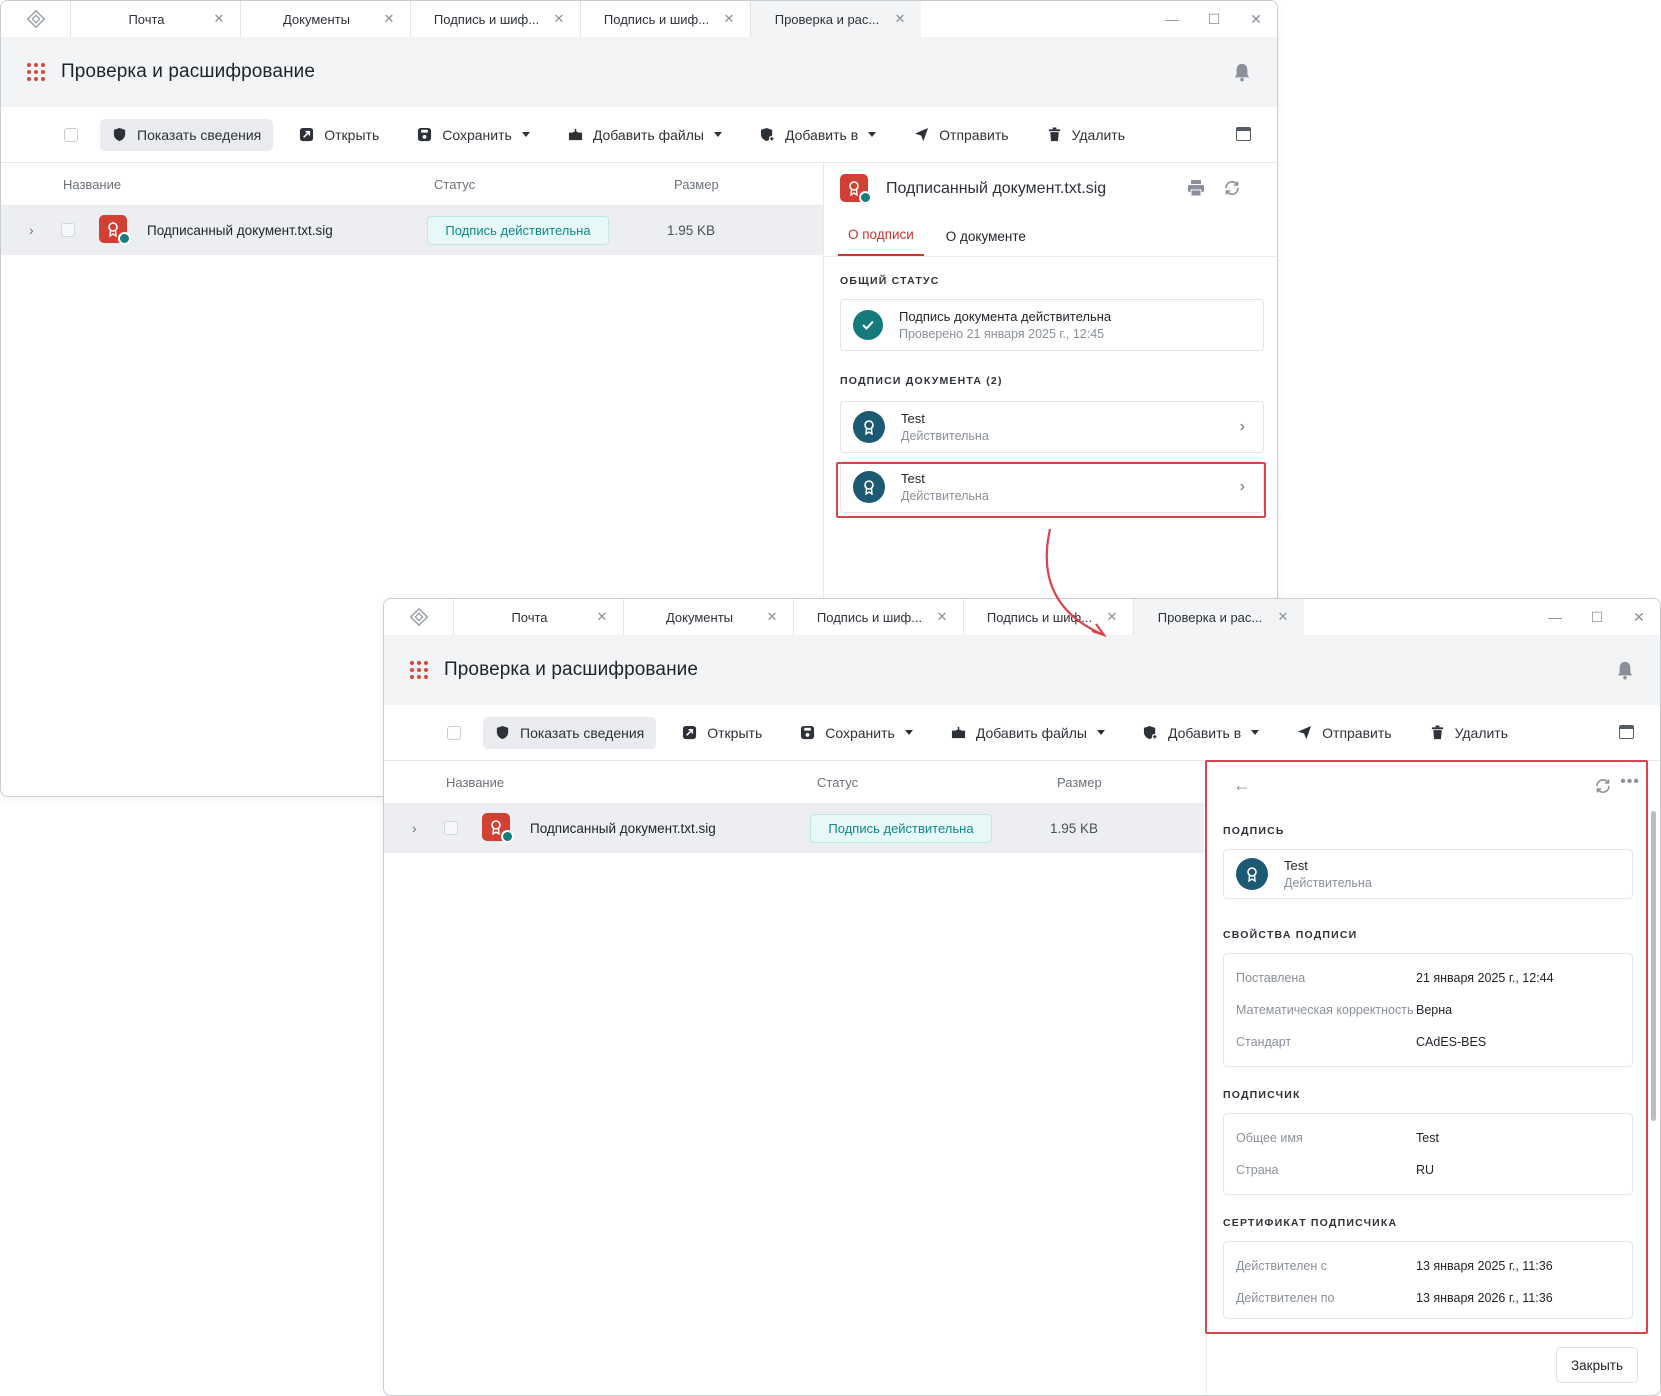 The image size is (1661, 1396). What do you see at coordinates (1052, 427) in the screenshot?
I see `signature-item: Test Действительна ›` at bounding box center [1052, 427].